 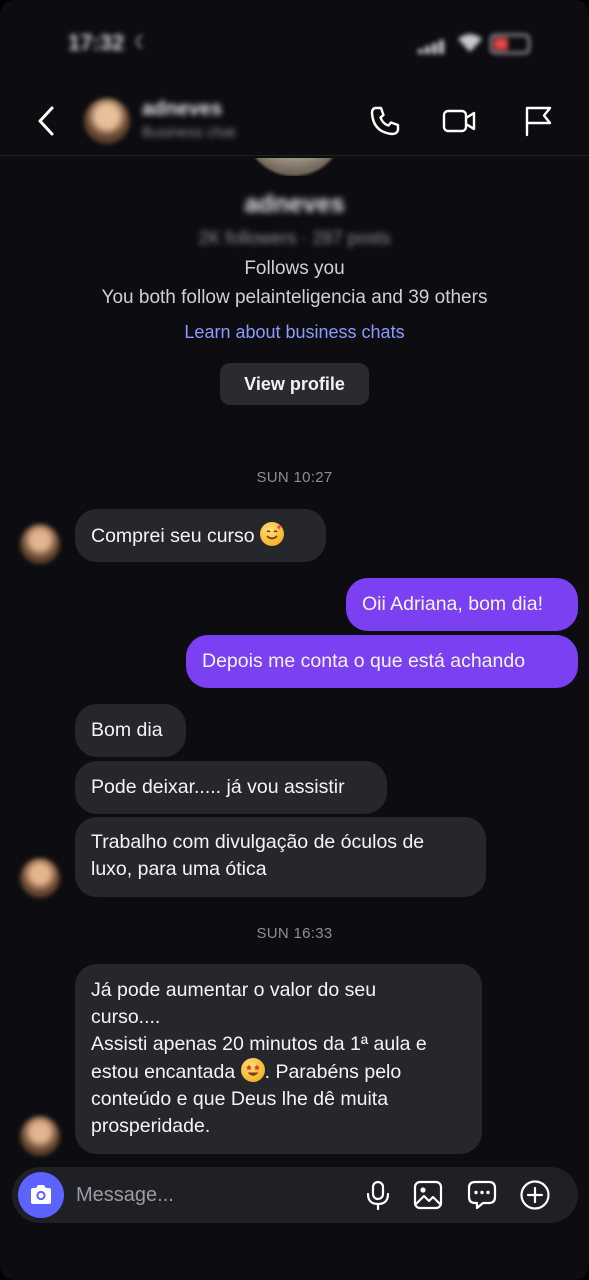 What do you see at coordinates (453, 604) in the screenshot?
I see `message-text: Oii Adriana, bom dia!` at bounding box center [453, 604].